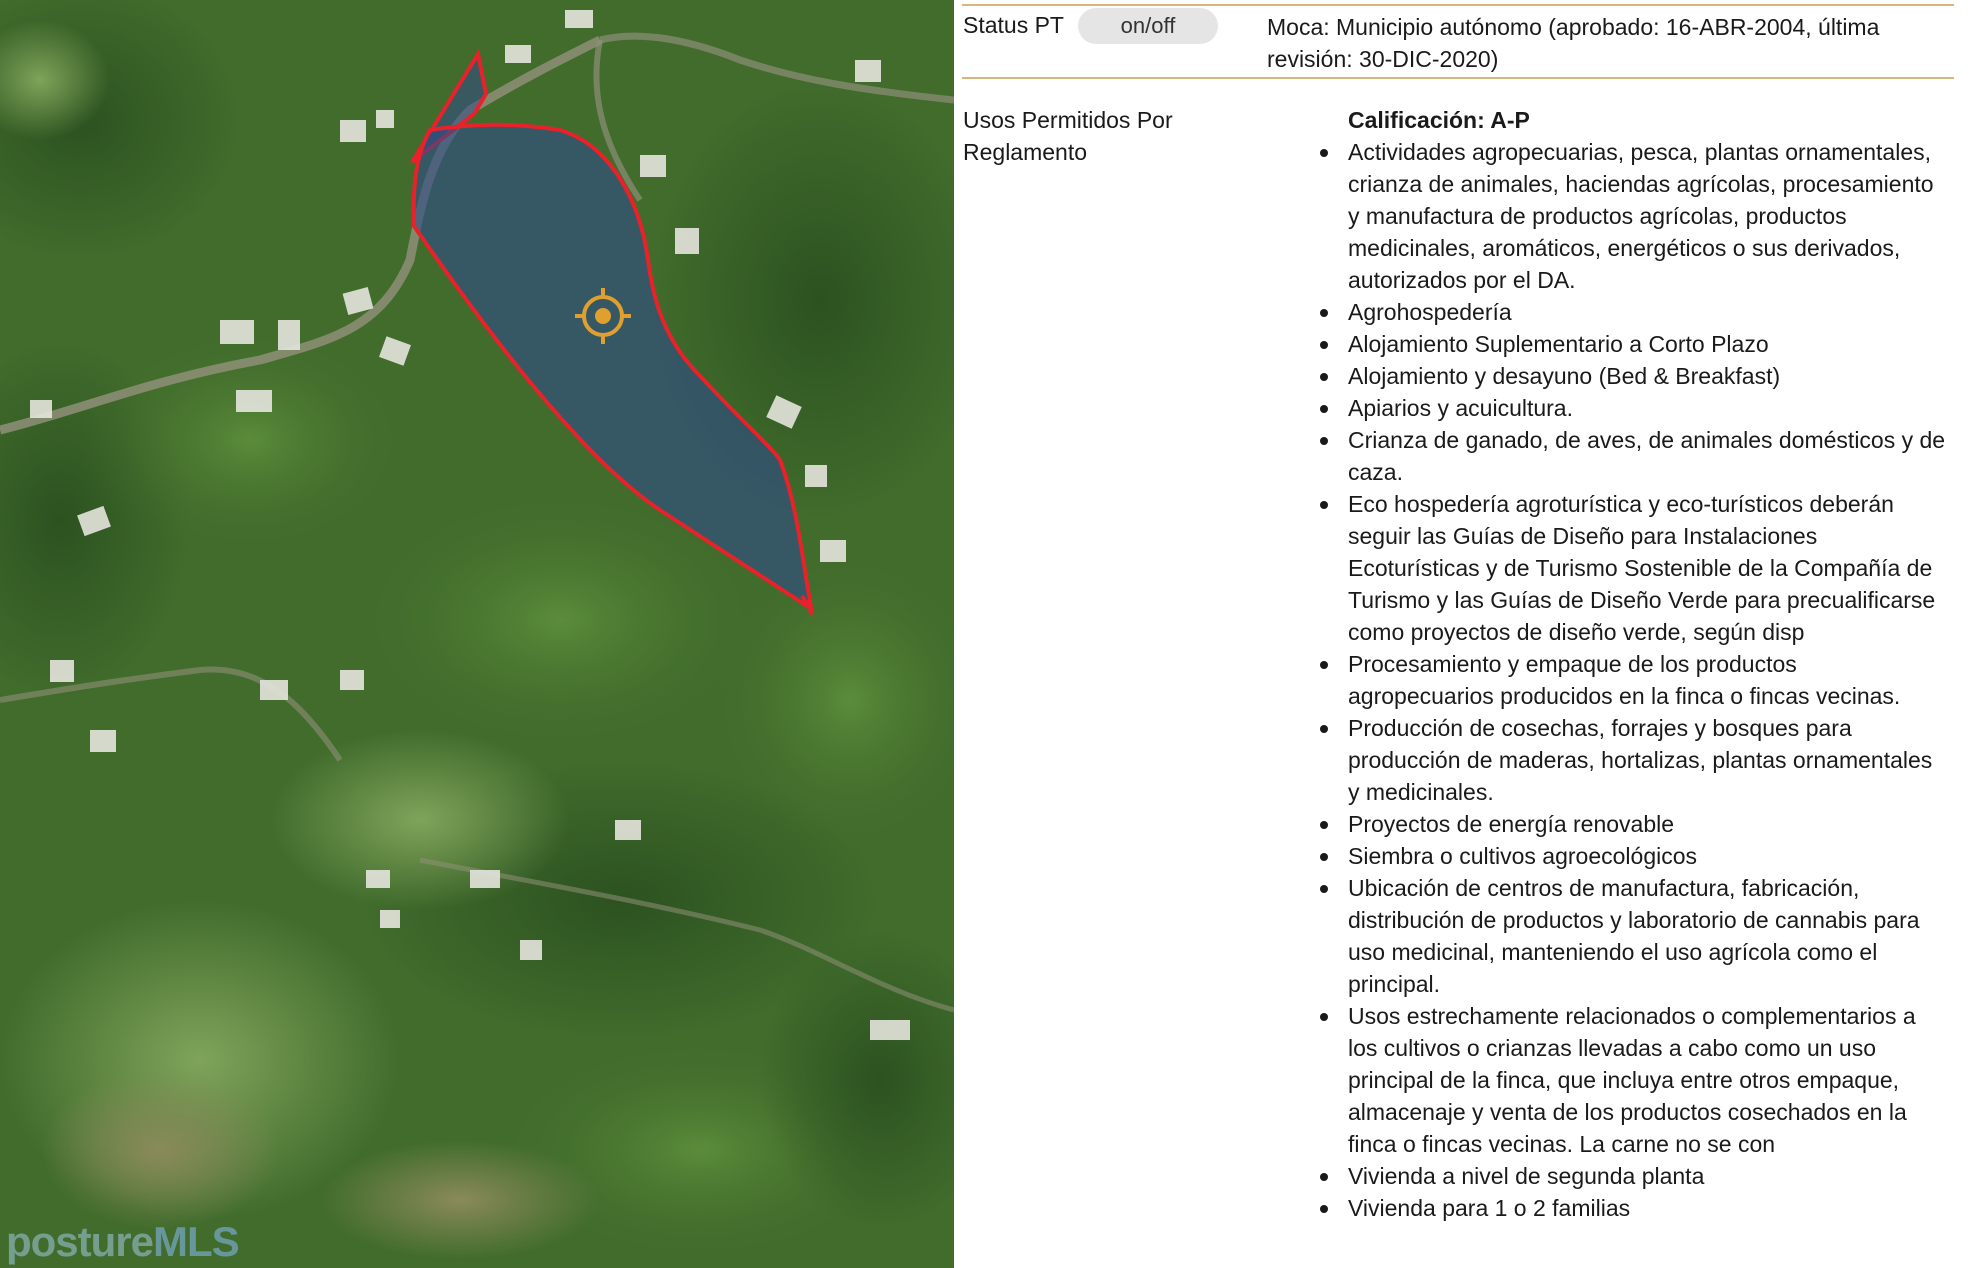 The height and width of the screenshot is (1268, 1980). I want to click on watermark-logo: postureMLS, so click(123, 1241).